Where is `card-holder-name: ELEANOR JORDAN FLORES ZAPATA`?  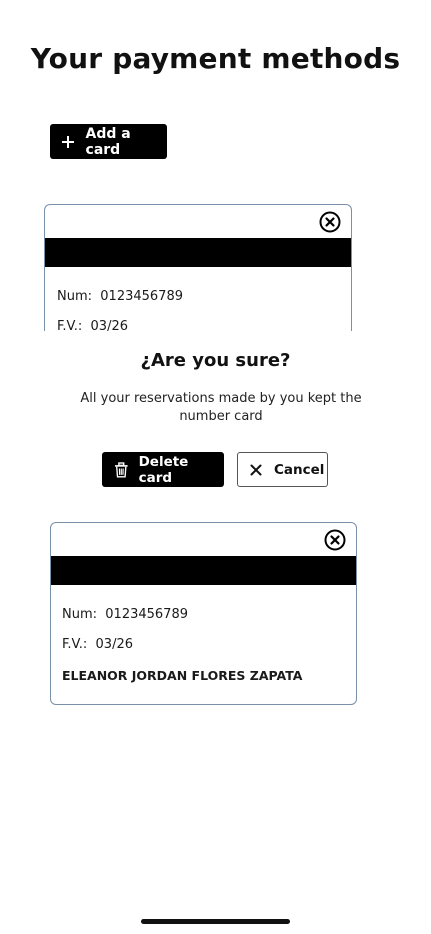 card-holder-name: ELEANOR JORDAN FLORES ZAPATA is located at coordinates (182, 675).